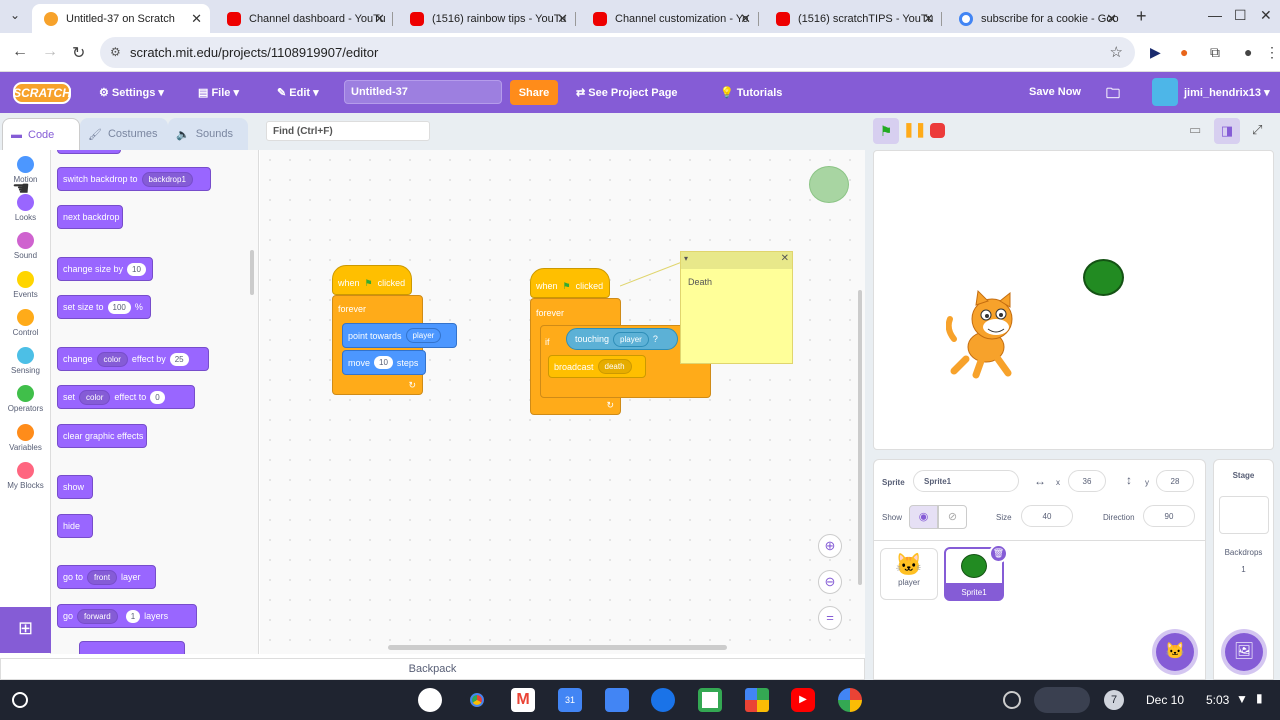  What do you see at coordinates (20, 700) in the screenshot?
I see `launcher-icon` at bounding box center [20, 700].